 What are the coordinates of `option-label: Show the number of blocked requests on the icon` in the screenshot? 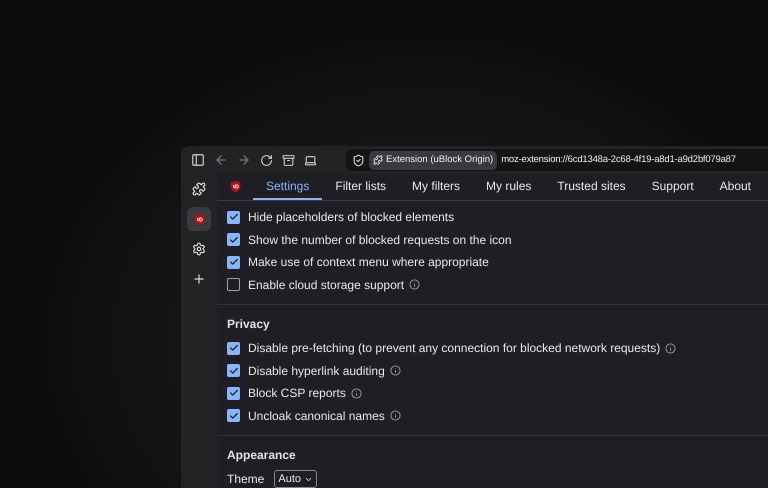 It's located at (380, 240).